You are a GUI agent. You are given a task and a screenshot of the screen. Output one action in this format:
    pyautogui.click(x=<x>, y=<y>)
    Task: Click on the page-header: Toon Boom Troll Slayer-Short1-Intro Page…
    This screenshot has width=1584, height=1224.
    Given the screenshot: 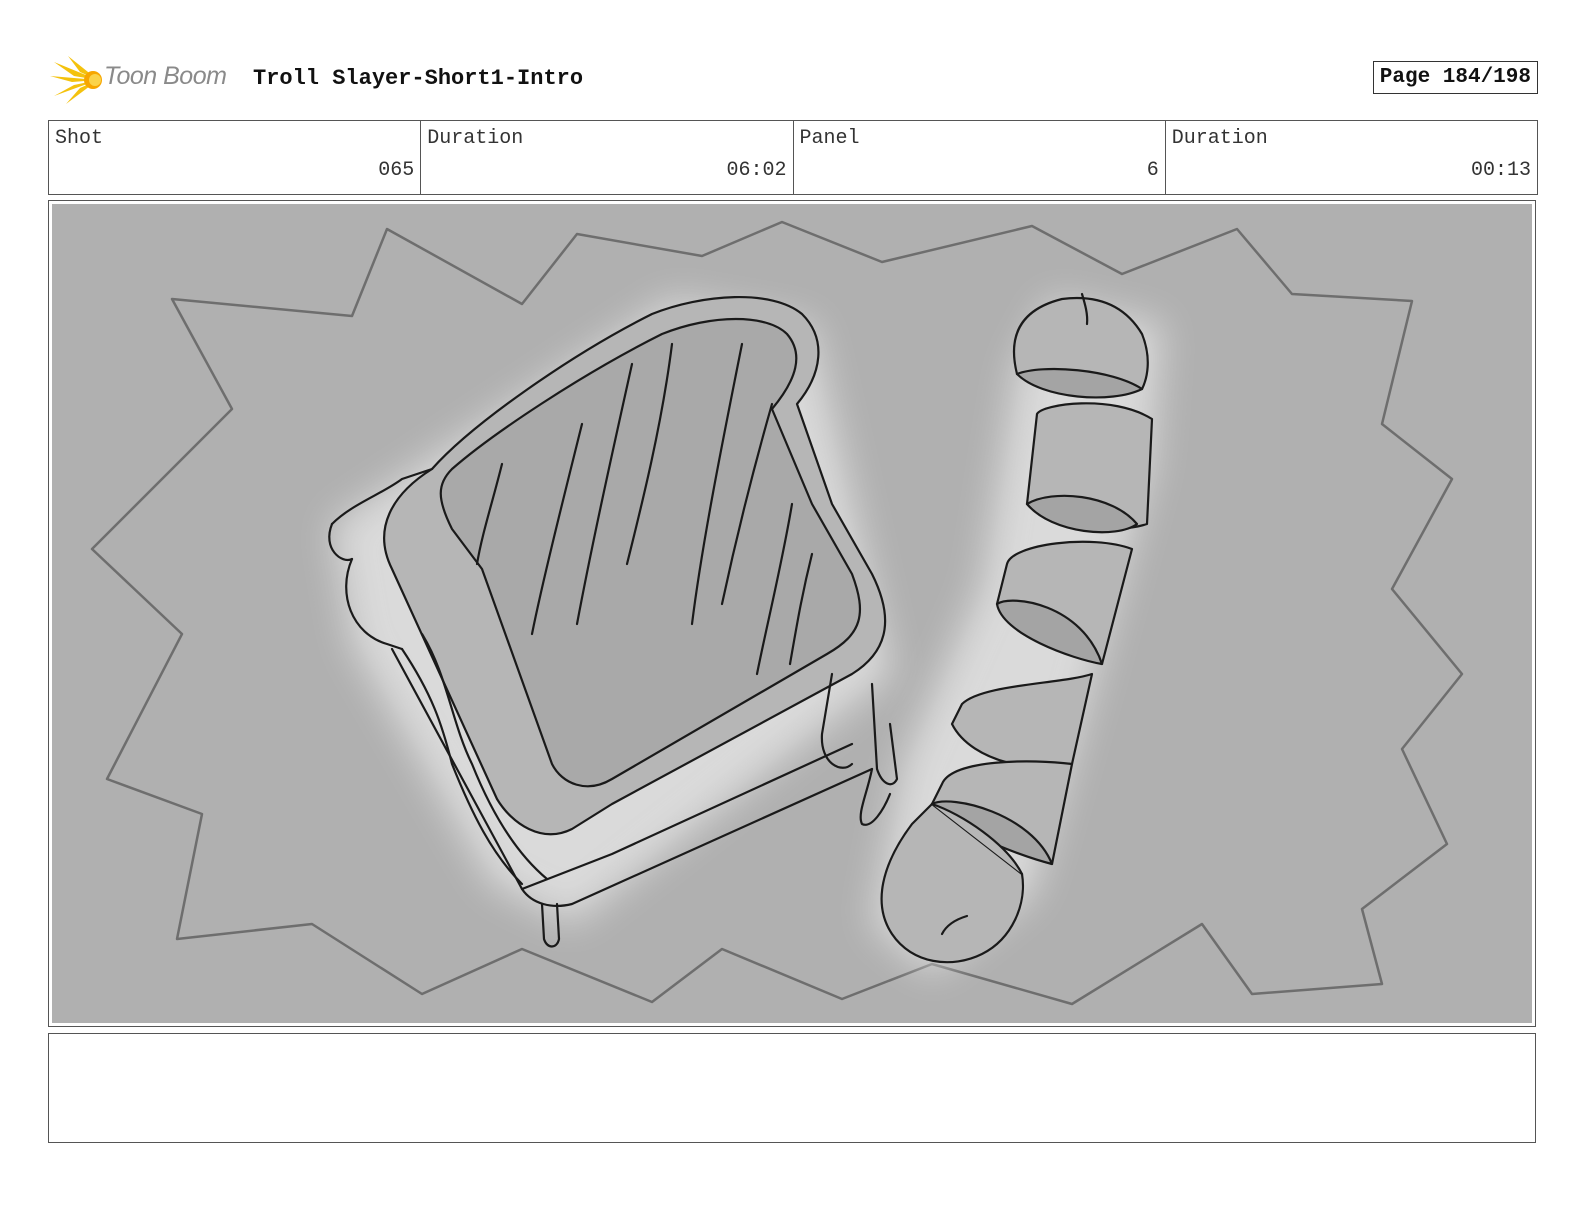 What is the action you would take?
    pyautogui.click(x=793, y=80)
    